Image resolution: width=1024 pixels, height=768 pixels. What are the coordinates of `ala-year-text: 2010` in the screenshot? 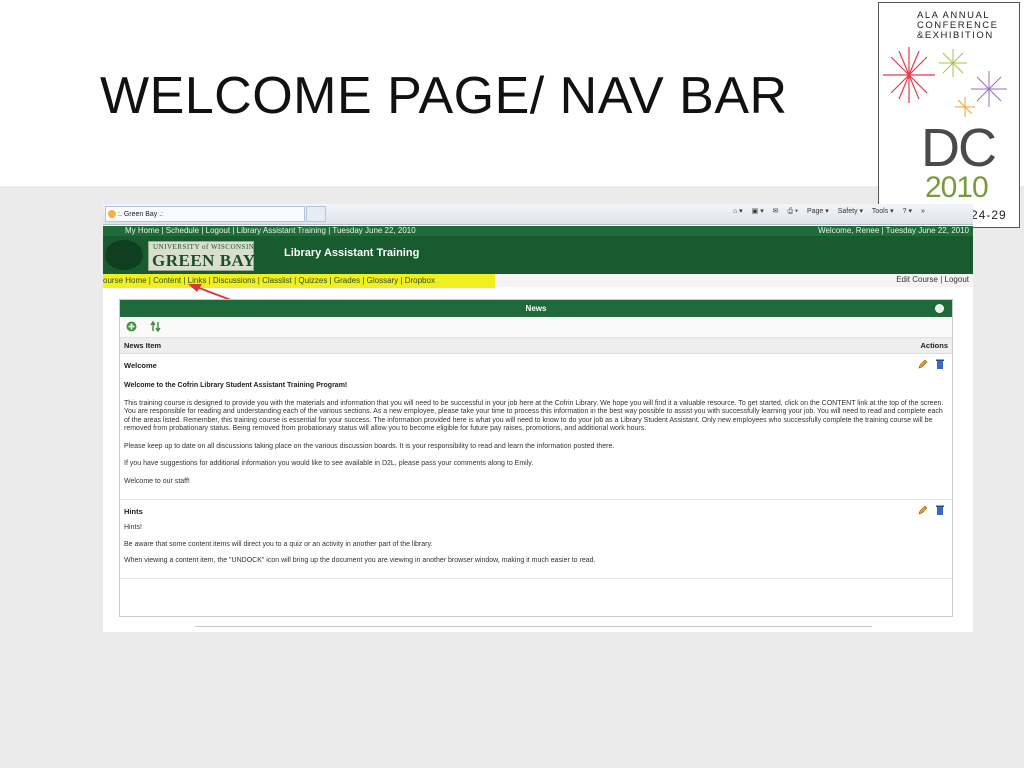 It's located at (957, 187).